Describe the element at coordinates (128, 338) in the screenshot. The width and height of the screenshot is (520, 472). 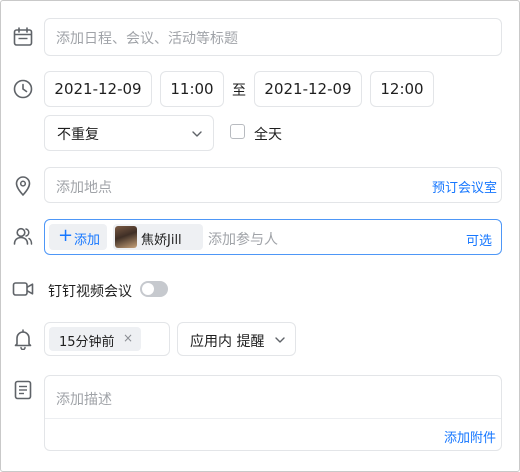
I see `remove-reminder-icon: ×` at that location.